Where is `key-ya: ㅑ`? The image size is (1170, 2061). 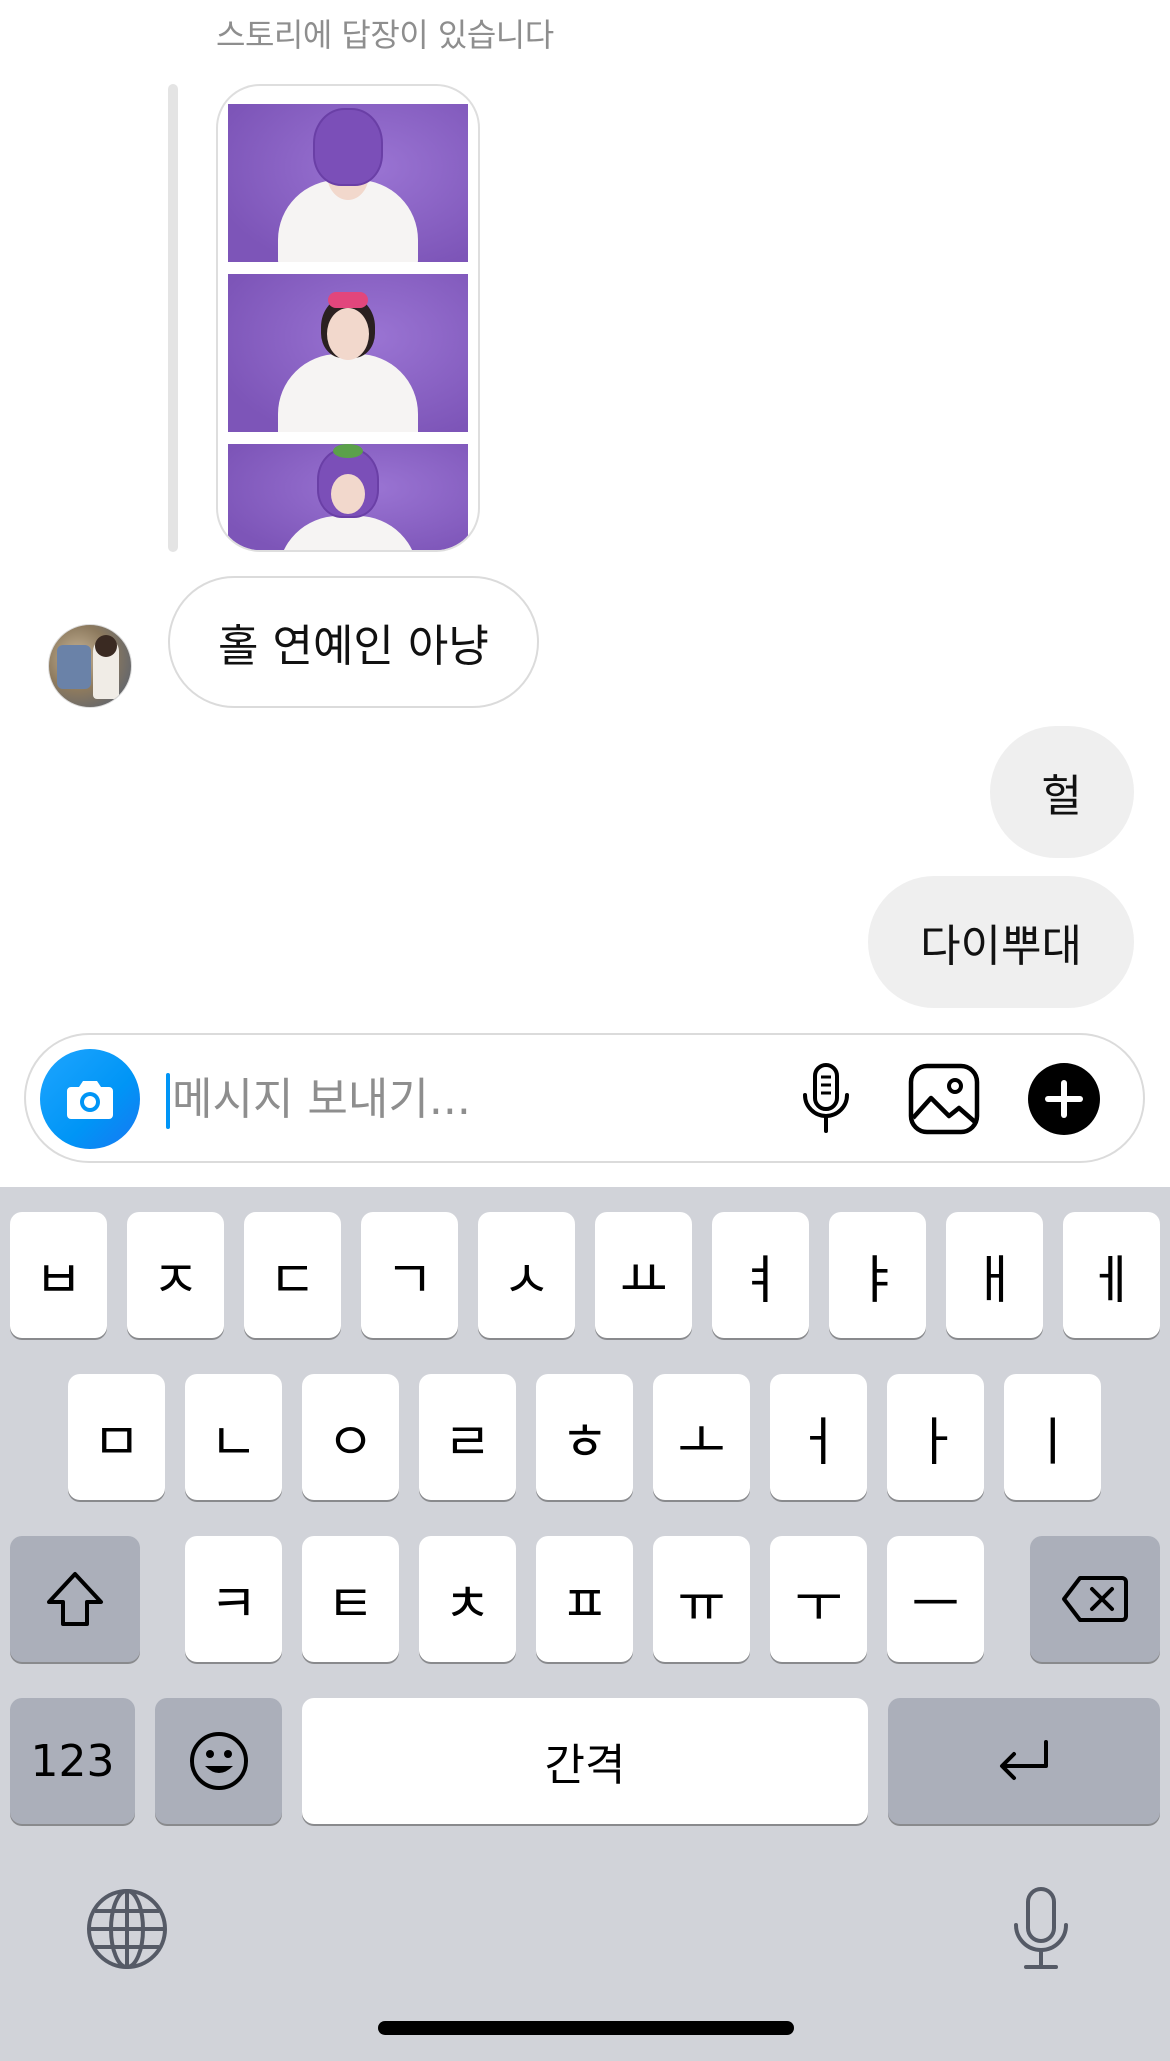 key-ya: ㅑ is located at coordinates (877, 1275).